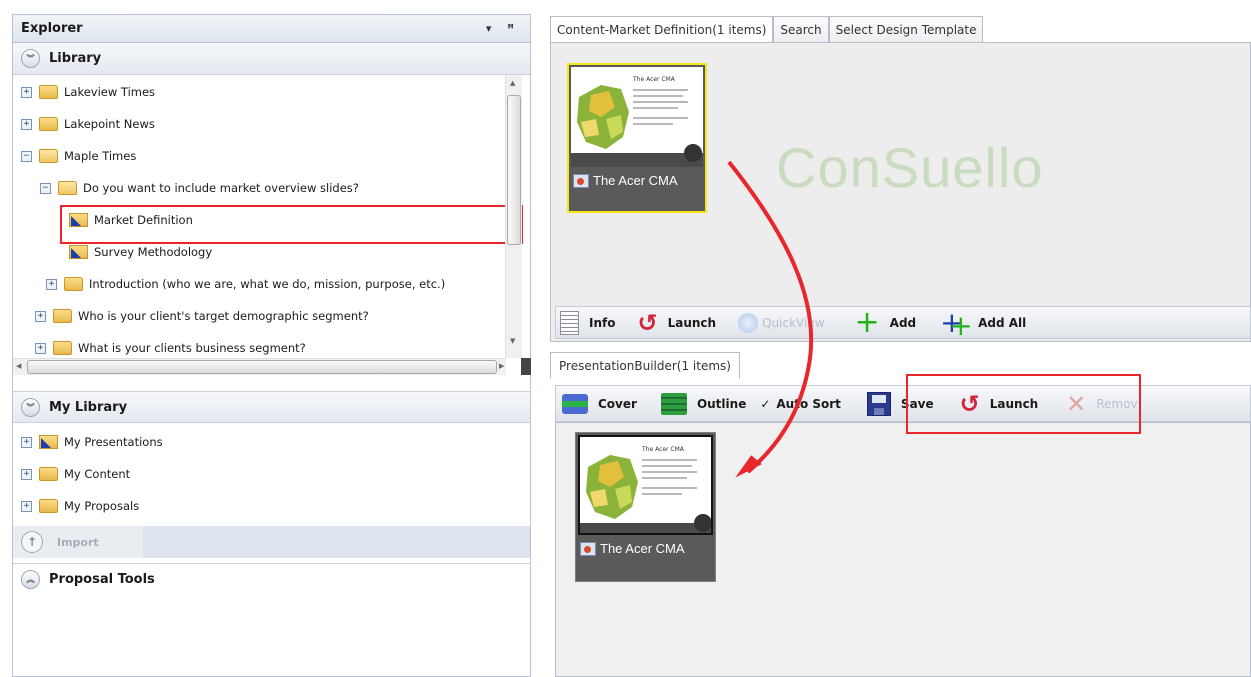 This screenshot has width=1251, height=677. I want to click on pin-icon: ▾ ꟸ, so click(503, 28).